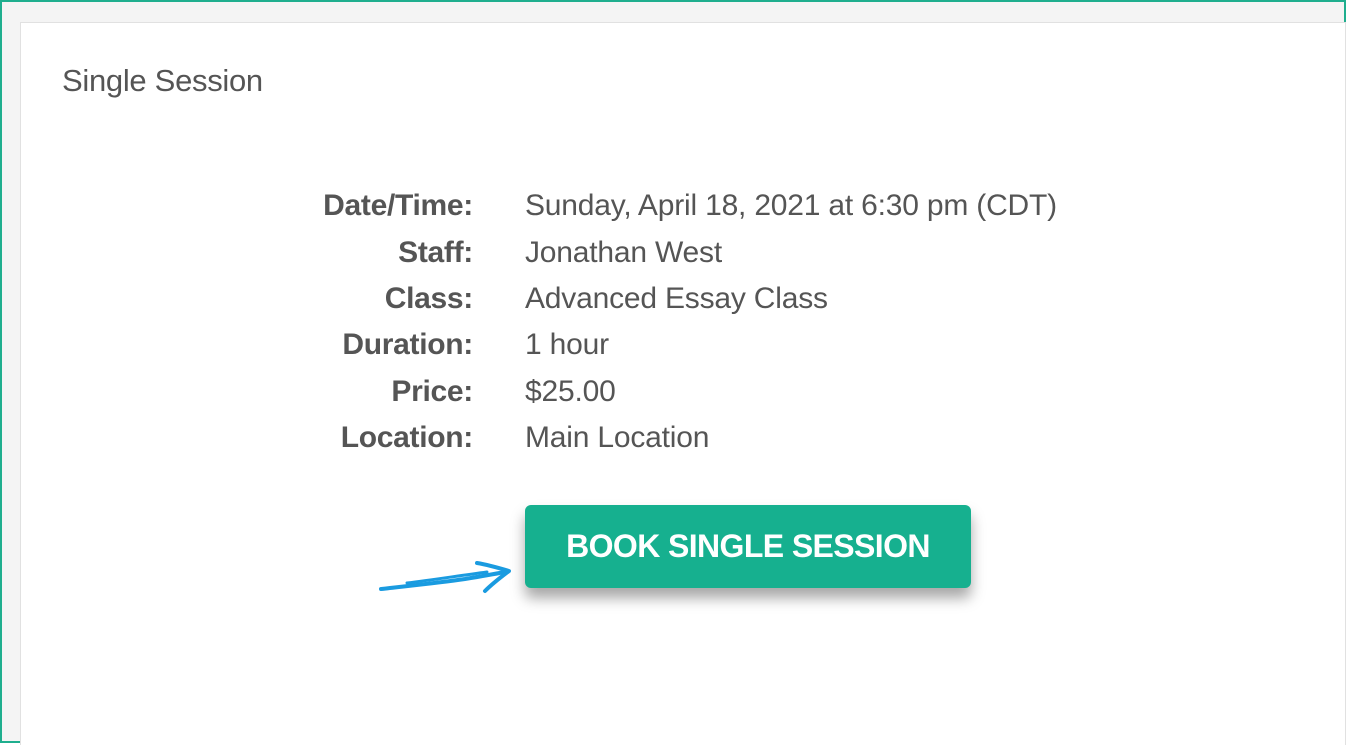  I want to click on detail-label: Duration:, so click(407, 345).